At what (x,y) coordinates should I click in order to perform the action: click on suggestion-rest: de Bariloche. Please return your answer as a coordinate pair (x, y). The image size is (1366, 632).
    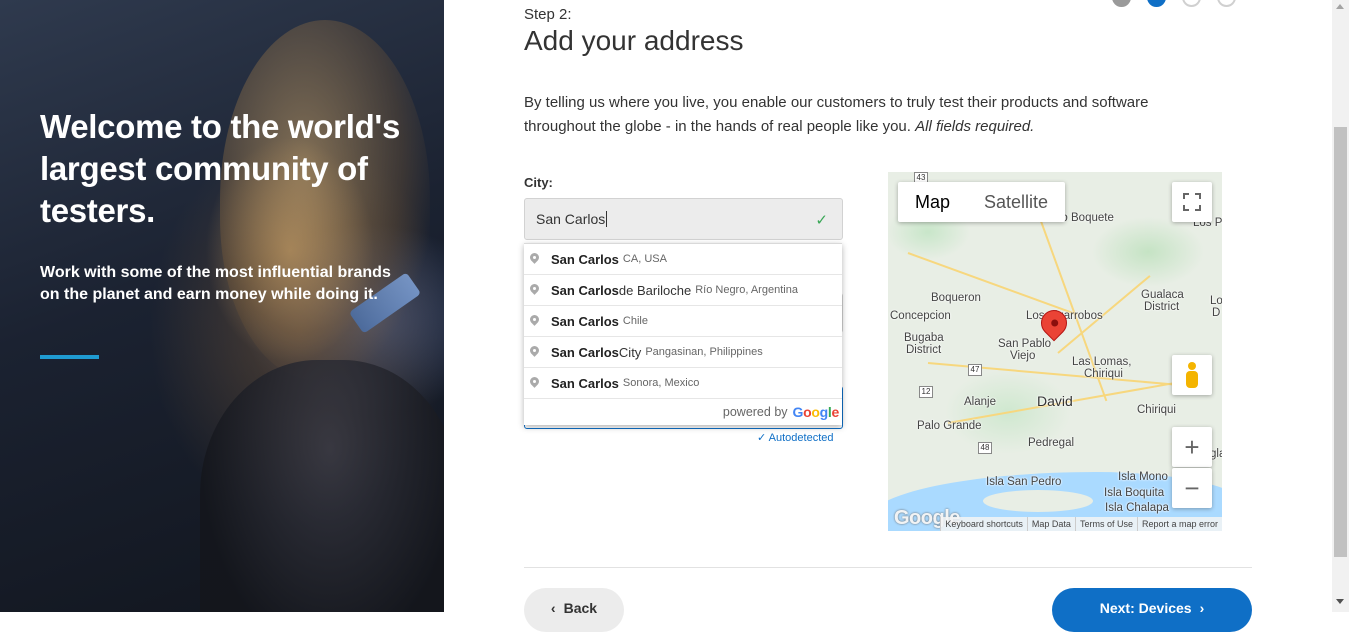
    Looking at the image, I should click on (655, 290).